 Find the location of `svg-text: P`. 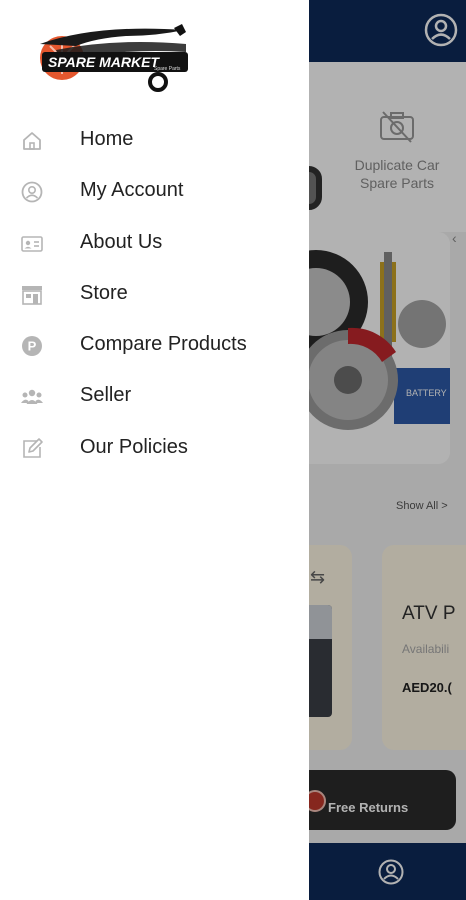

svg-text: P is located at coordinates (32, 346).